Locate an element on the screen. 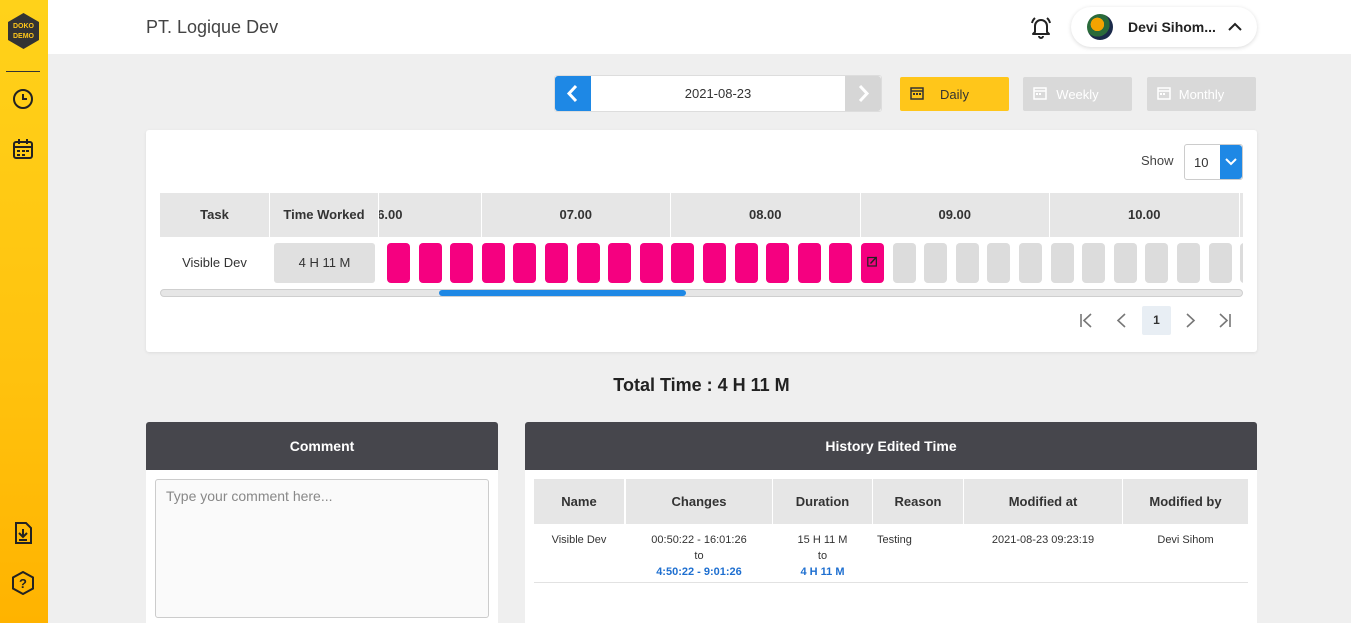 This screenshot has height=623, width=1351. calendar-icon is located at coordinates (23, 149).